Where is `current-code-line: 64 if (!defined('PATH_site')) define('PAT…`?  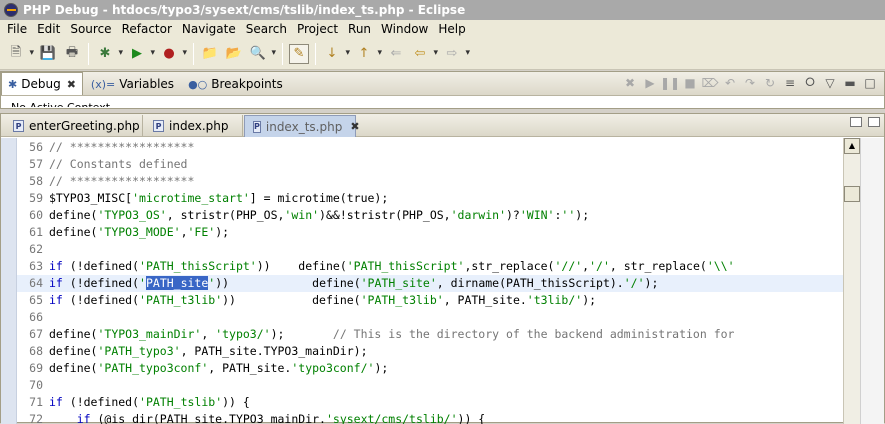 current-code-line: 64 if (!defined('PATH_site')) define('PAT… is located at coordinates (430, 283).